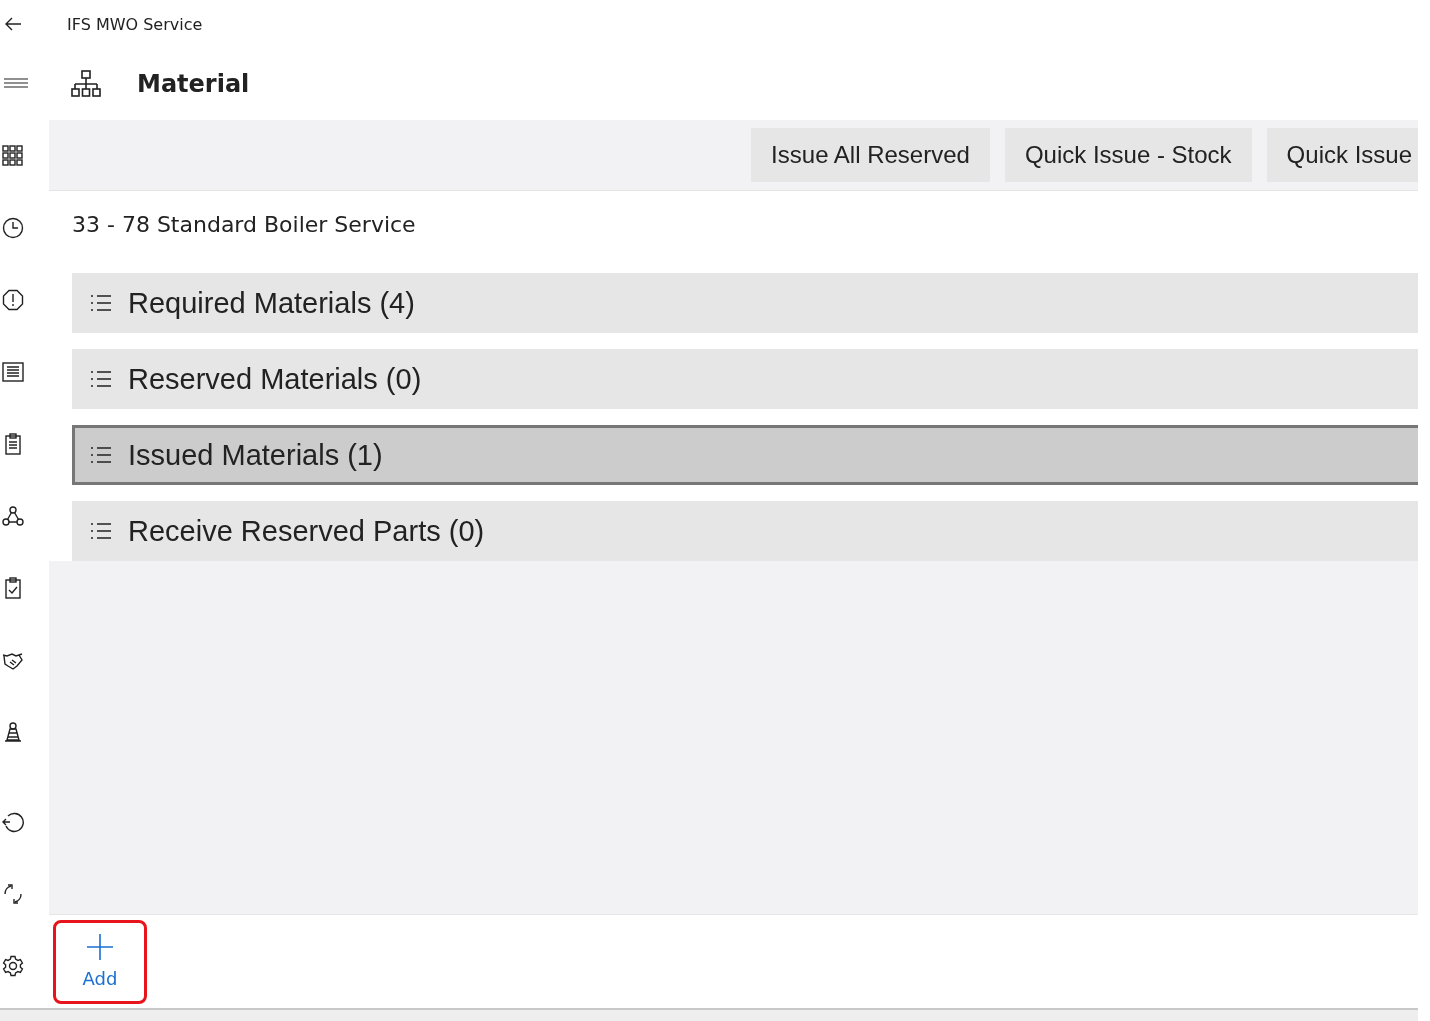  What do you see at coordinates (1342, 155) in the screenshot?
I see `toolbar-button: Quick Issue` at bounding box center [1342, 155].